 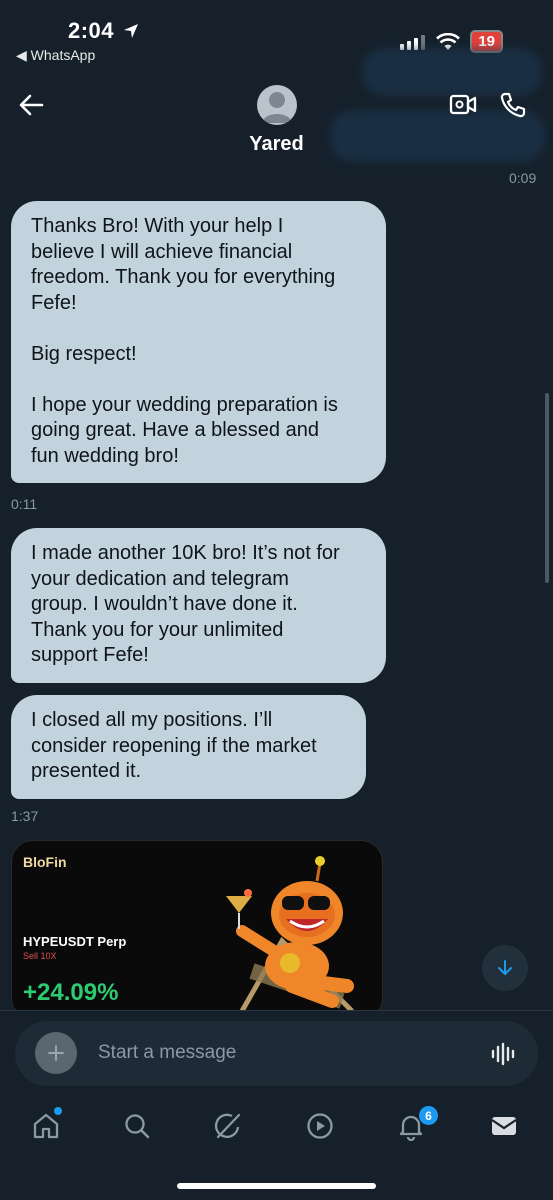 What do you see at coordinates (91, 30) in the screenshot?
I see `status-time: 2:04` at bounding box center [91, 30].